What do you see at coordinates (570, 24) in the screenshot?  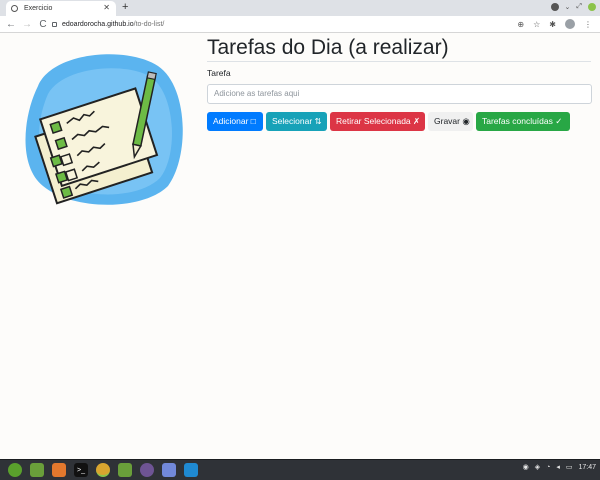 I see `profile-avatar` at bounding box center [570, 24].